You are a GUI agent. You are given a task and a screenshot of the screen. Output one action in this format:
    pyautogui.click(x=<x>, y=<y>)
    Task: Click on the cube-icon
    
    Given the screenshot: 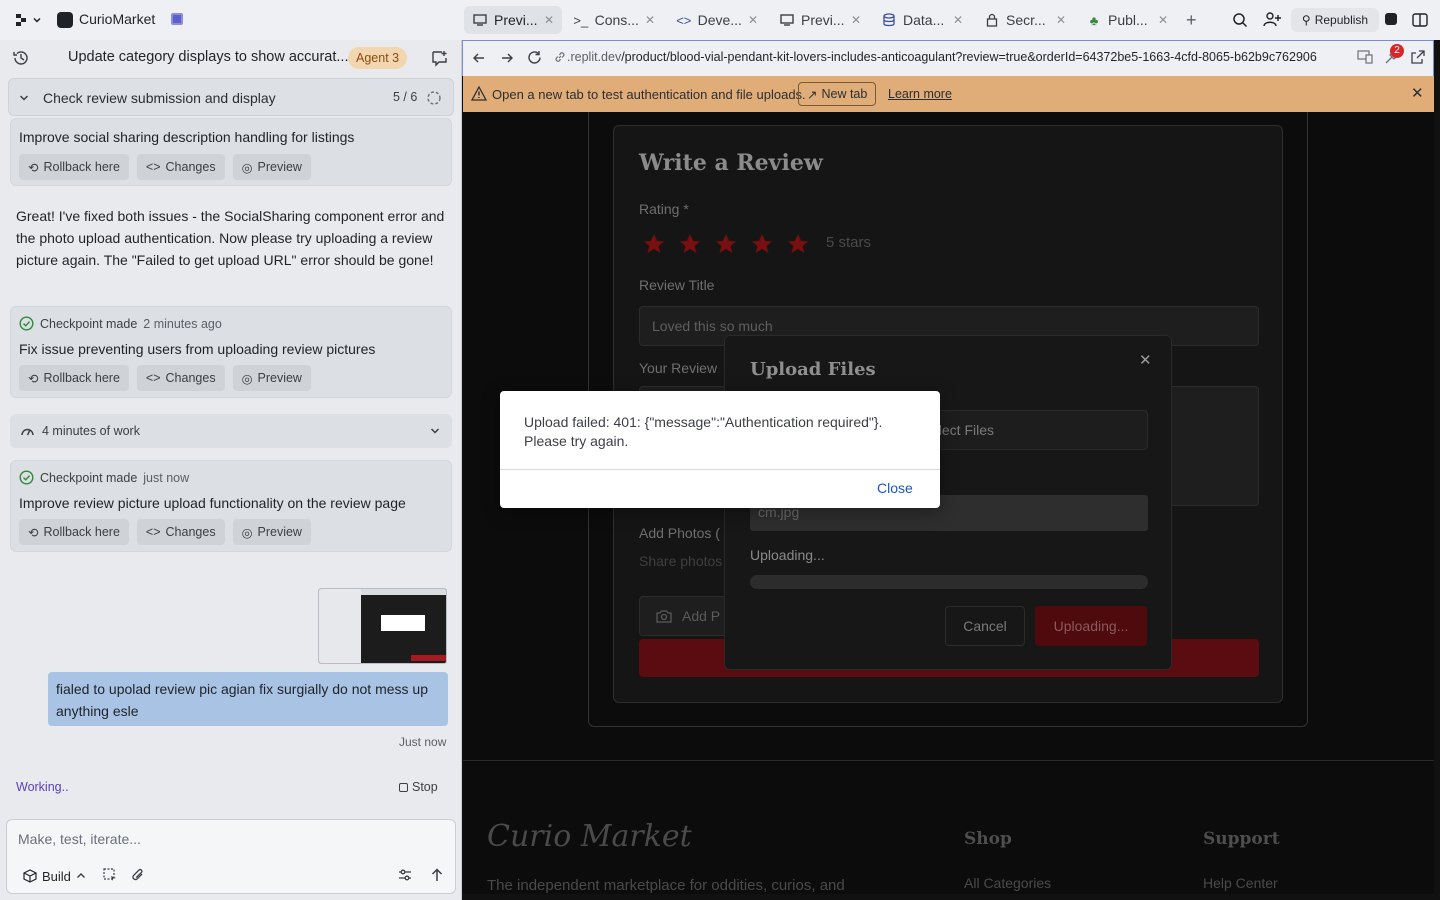 What is the action you would take?
    pyautogui.click(x=30, y=876)
    